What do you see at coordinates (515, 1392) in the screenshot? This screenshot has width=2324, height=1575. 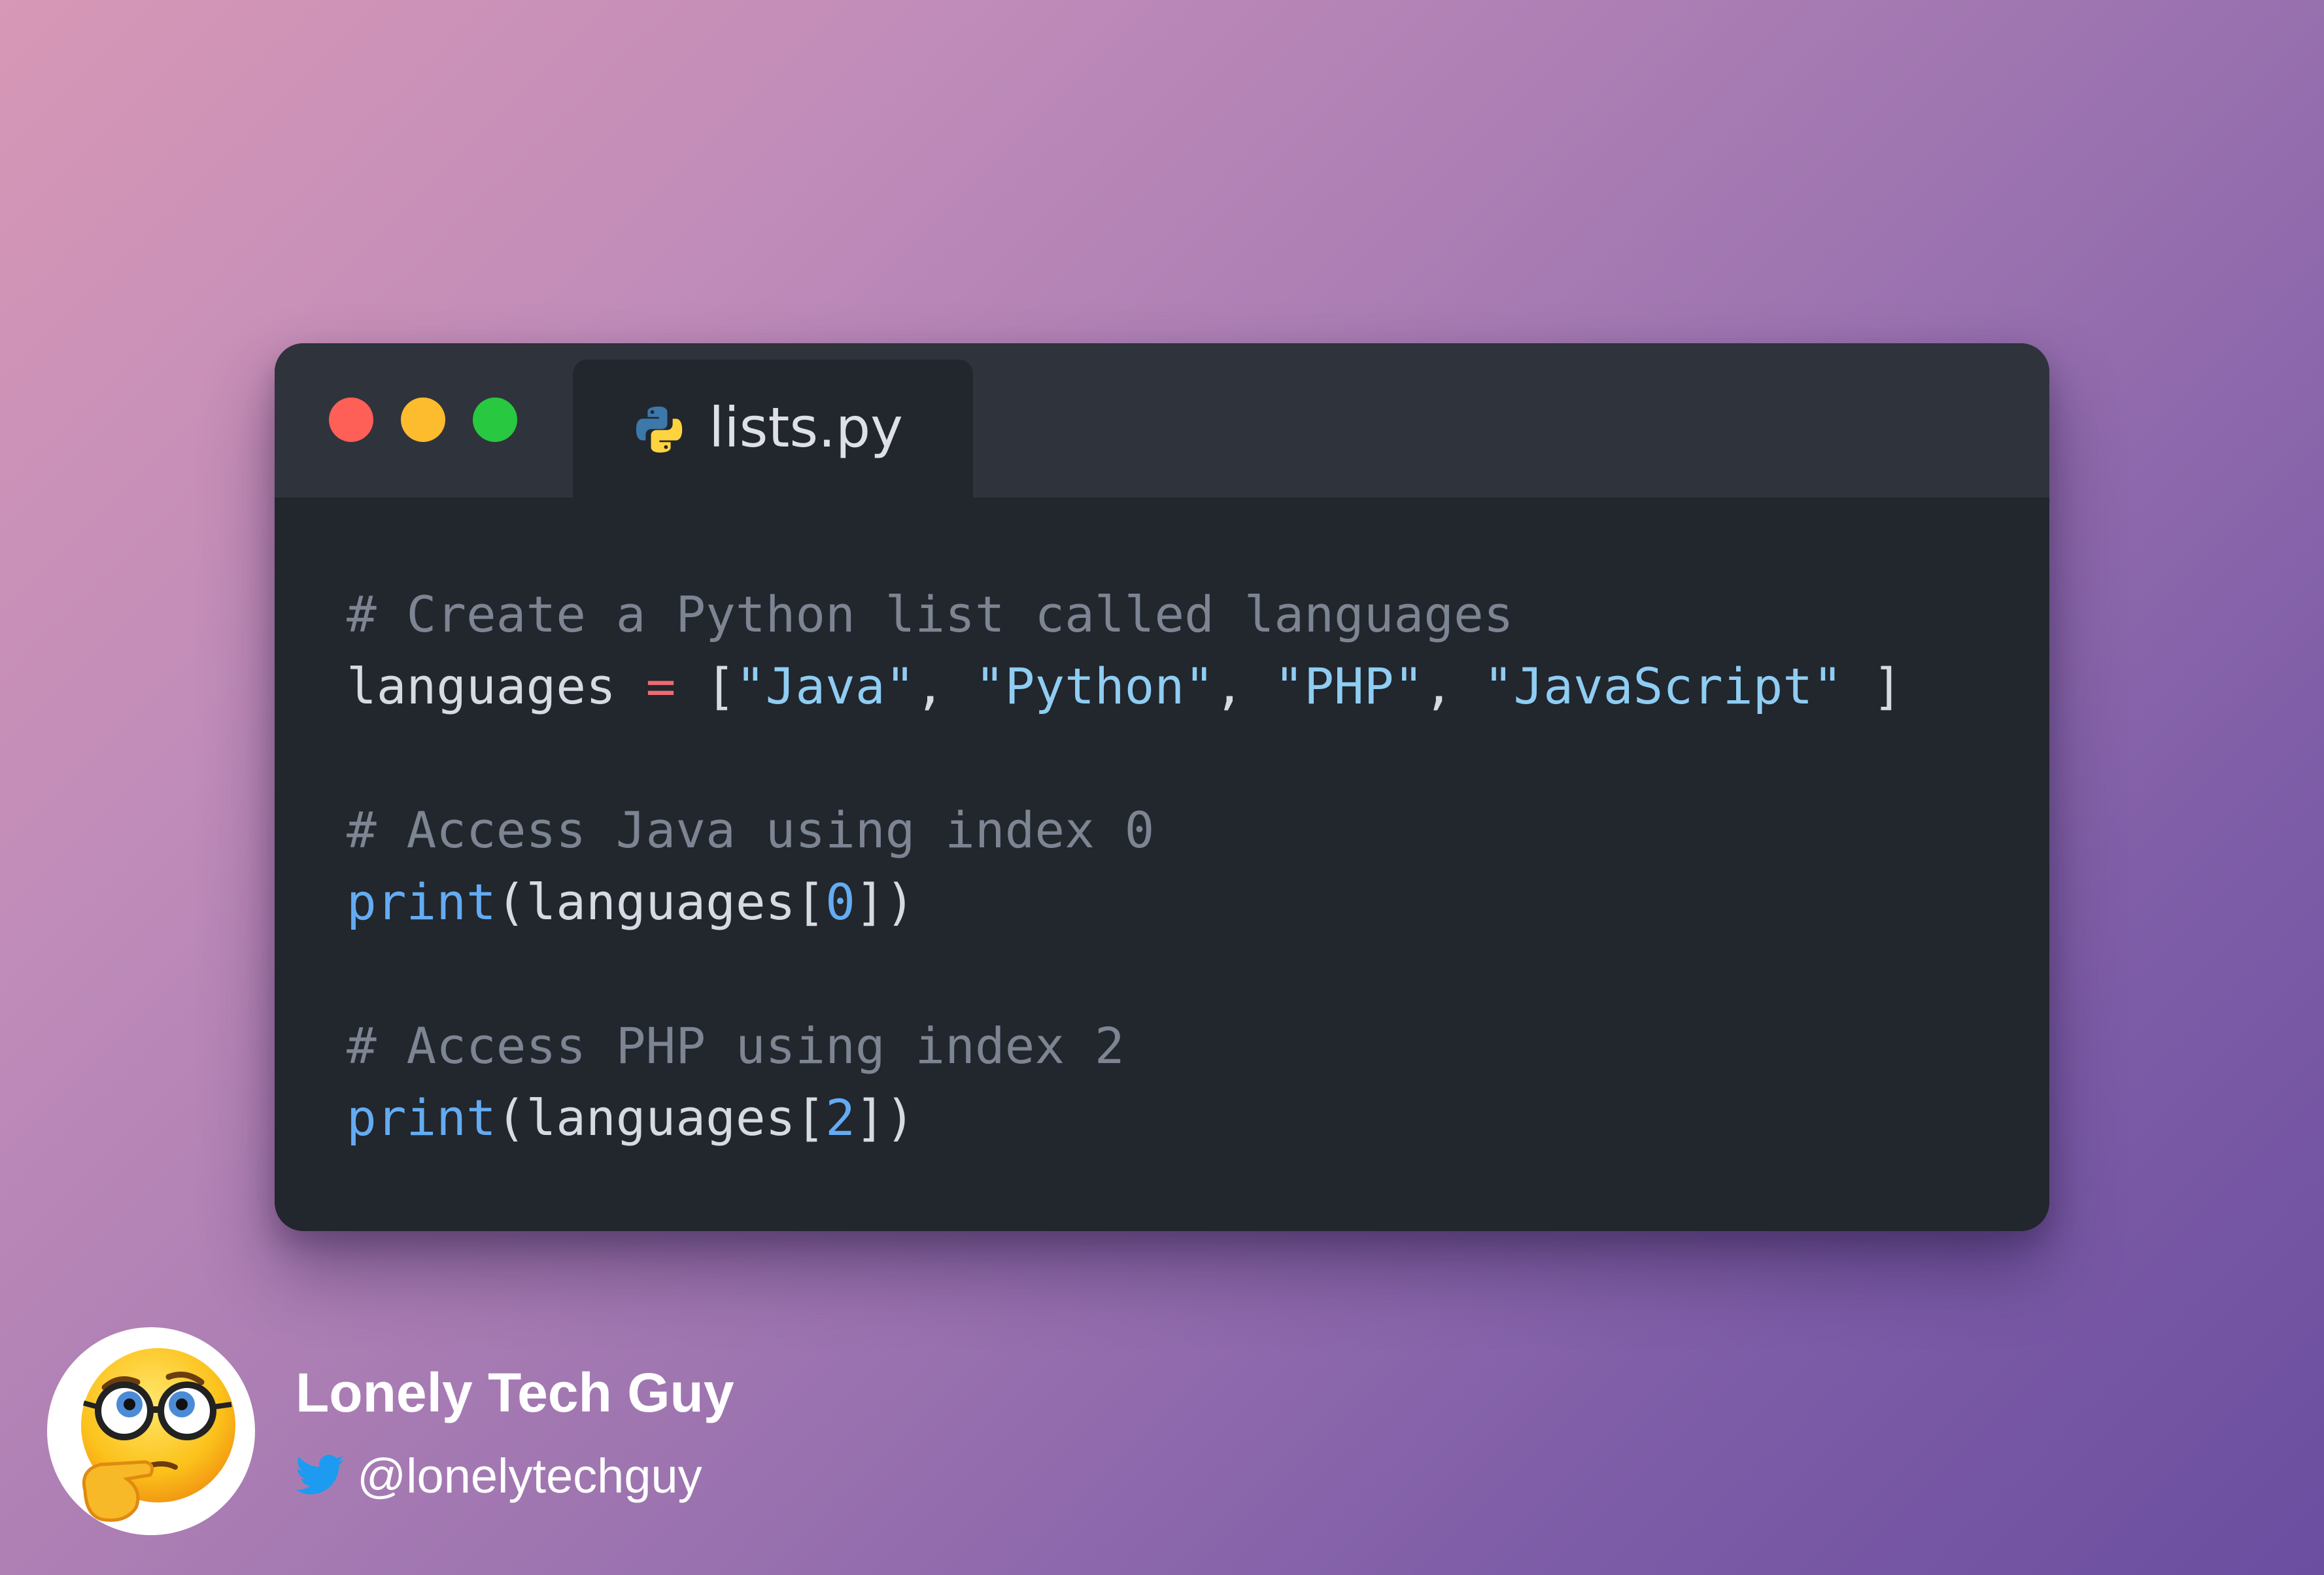 I see `author-name: Lonely Tech Guy` at bounding box center [515, 1392].